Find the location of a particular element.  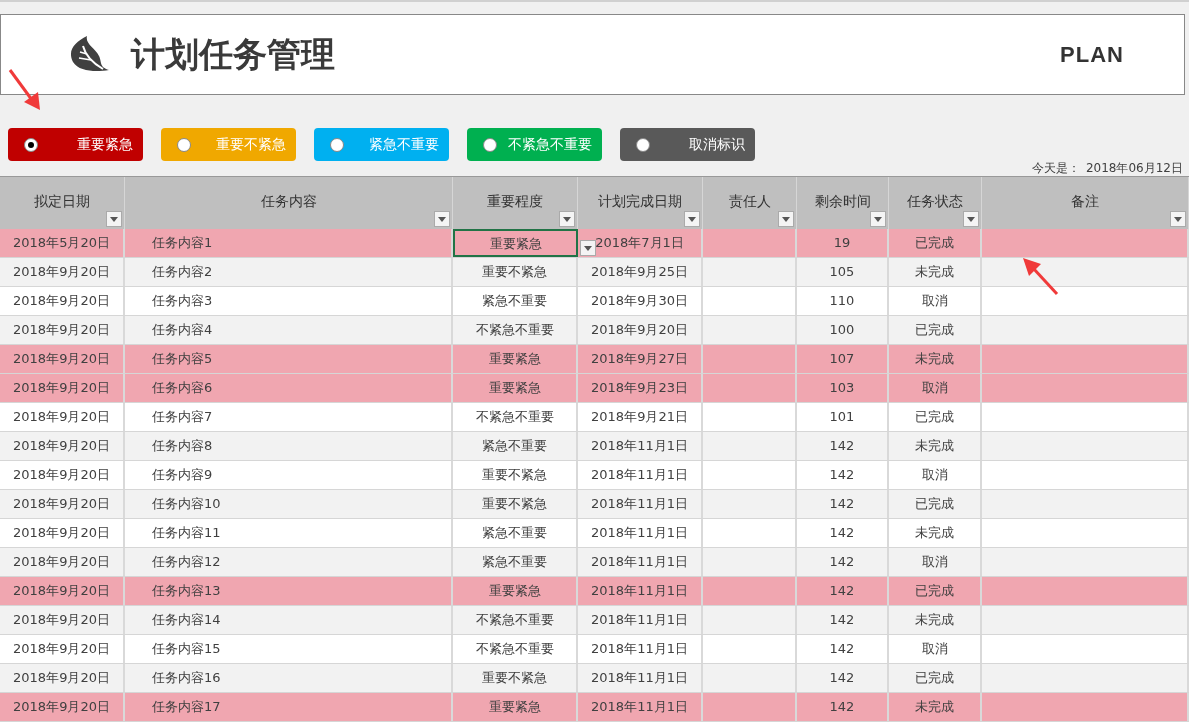

table-cell: 重要紧急 is located at coordinates (515, 243).